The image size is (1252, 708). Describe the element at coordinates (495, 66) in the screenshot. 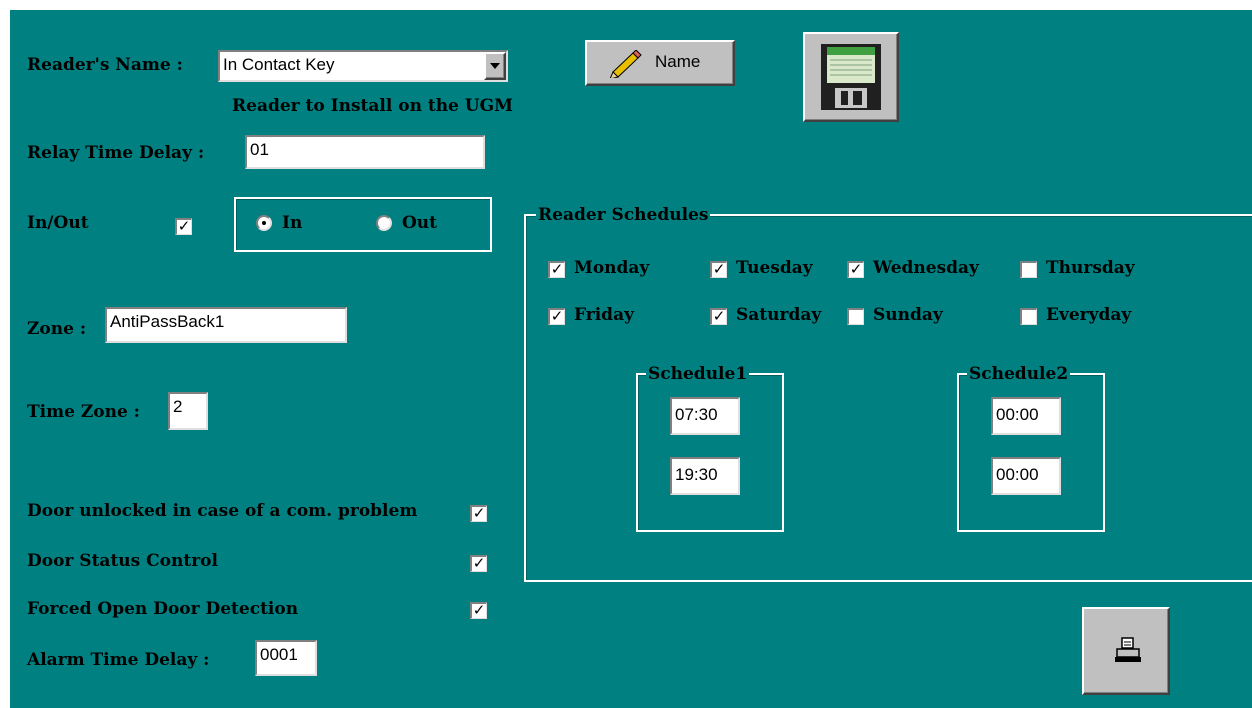

I see `dropdown-arrow-icon` at that location.